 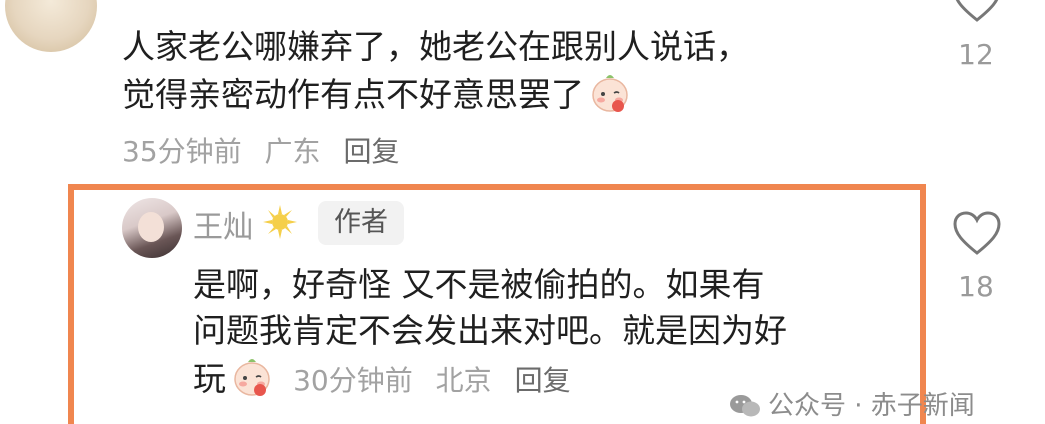 What do you see at coordinates (292, 151) in the screenshot?
I see `comment-location: 广东` at bounding box center [292, 151].